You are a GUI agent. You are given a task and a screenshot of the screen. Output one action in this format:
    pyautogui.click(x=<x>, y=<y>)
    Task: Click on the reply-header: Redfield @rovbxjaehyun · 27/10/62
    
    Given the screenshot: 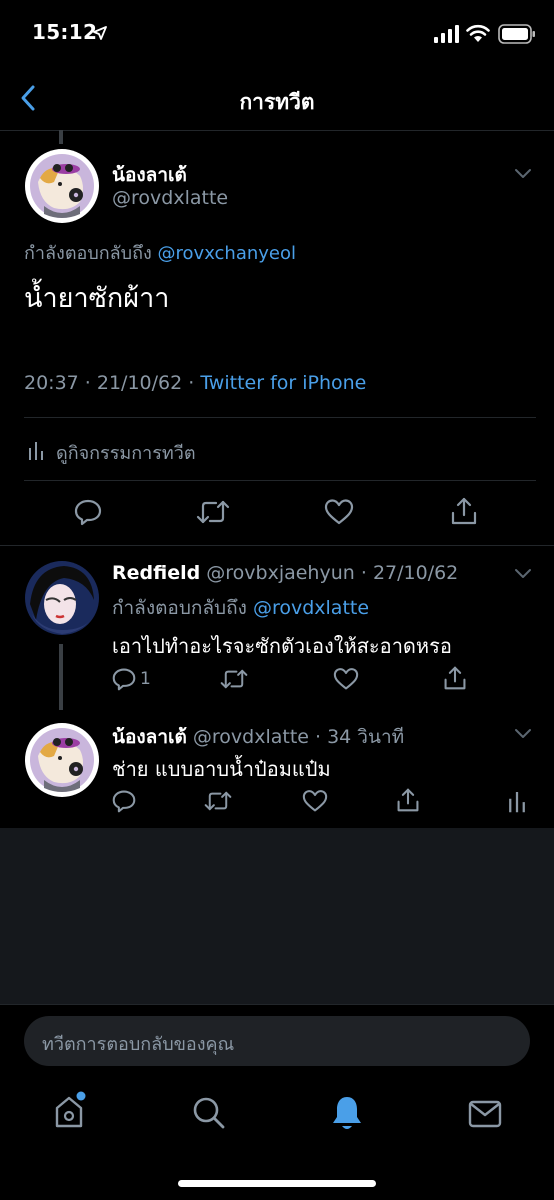 What is the action you would take?
    pyautogui.click(x=285, y=573)
    